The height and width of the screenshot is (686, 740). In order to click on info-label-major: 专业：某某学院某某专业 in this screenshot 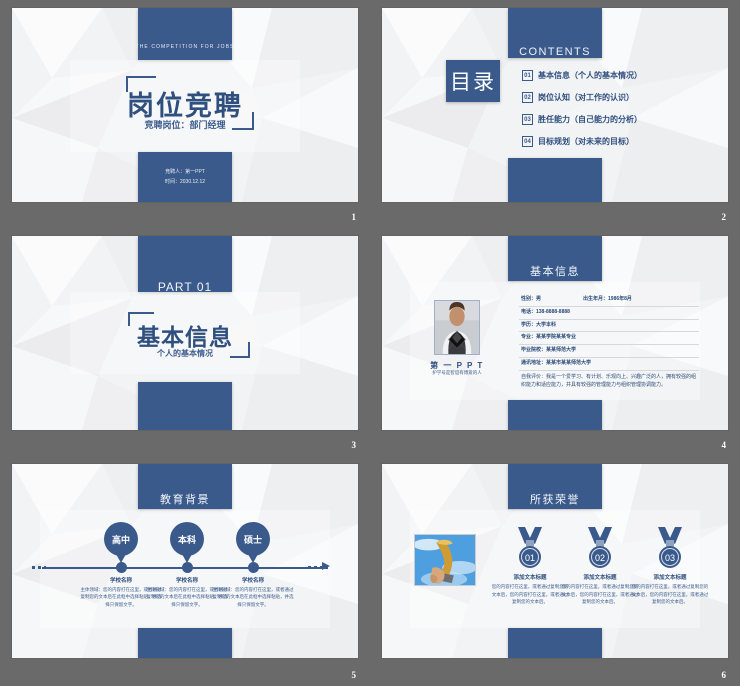, I will do `click(549, 337)`.